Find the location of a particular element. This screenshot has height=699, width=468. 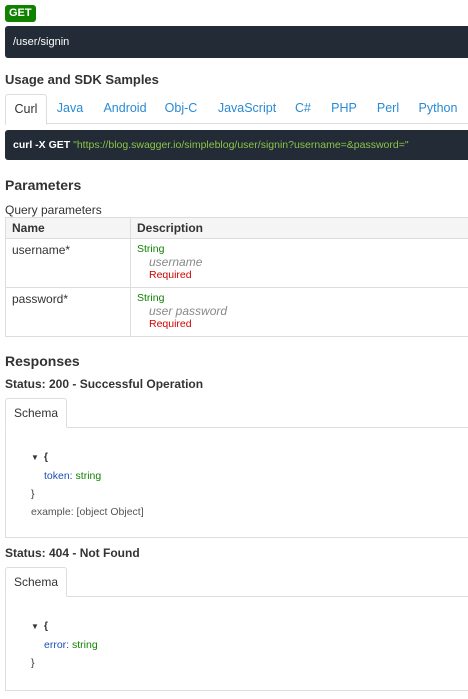

param-name: password* is located at coordinates (68, 312).